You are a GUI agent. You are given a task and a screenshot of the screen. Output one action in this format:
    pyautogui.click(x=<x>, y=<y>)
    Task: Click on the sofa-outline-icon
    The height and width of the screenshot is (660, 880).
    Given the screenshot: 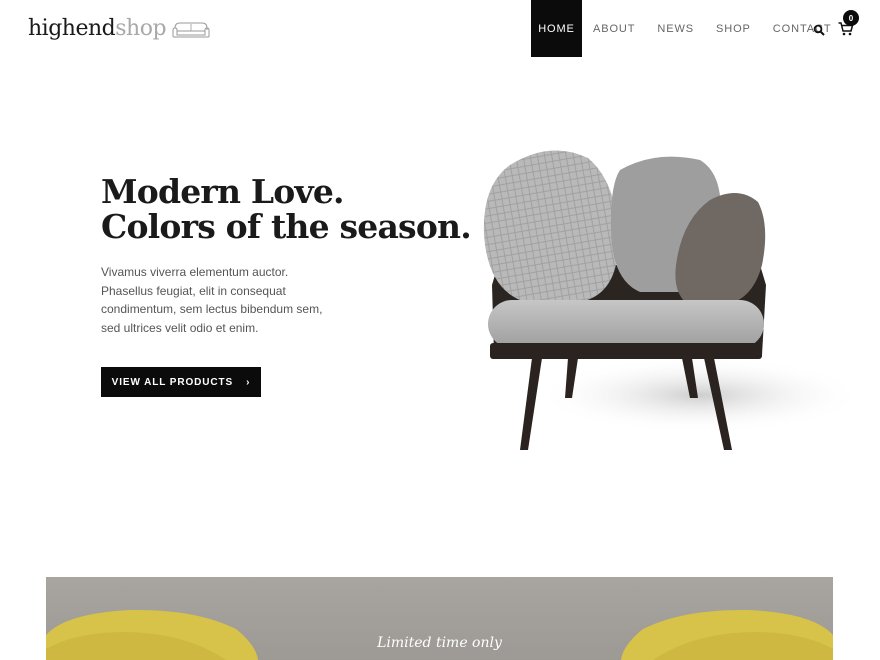 What is the action you would take?
    pyautogui.click(x=191, y=30)
    